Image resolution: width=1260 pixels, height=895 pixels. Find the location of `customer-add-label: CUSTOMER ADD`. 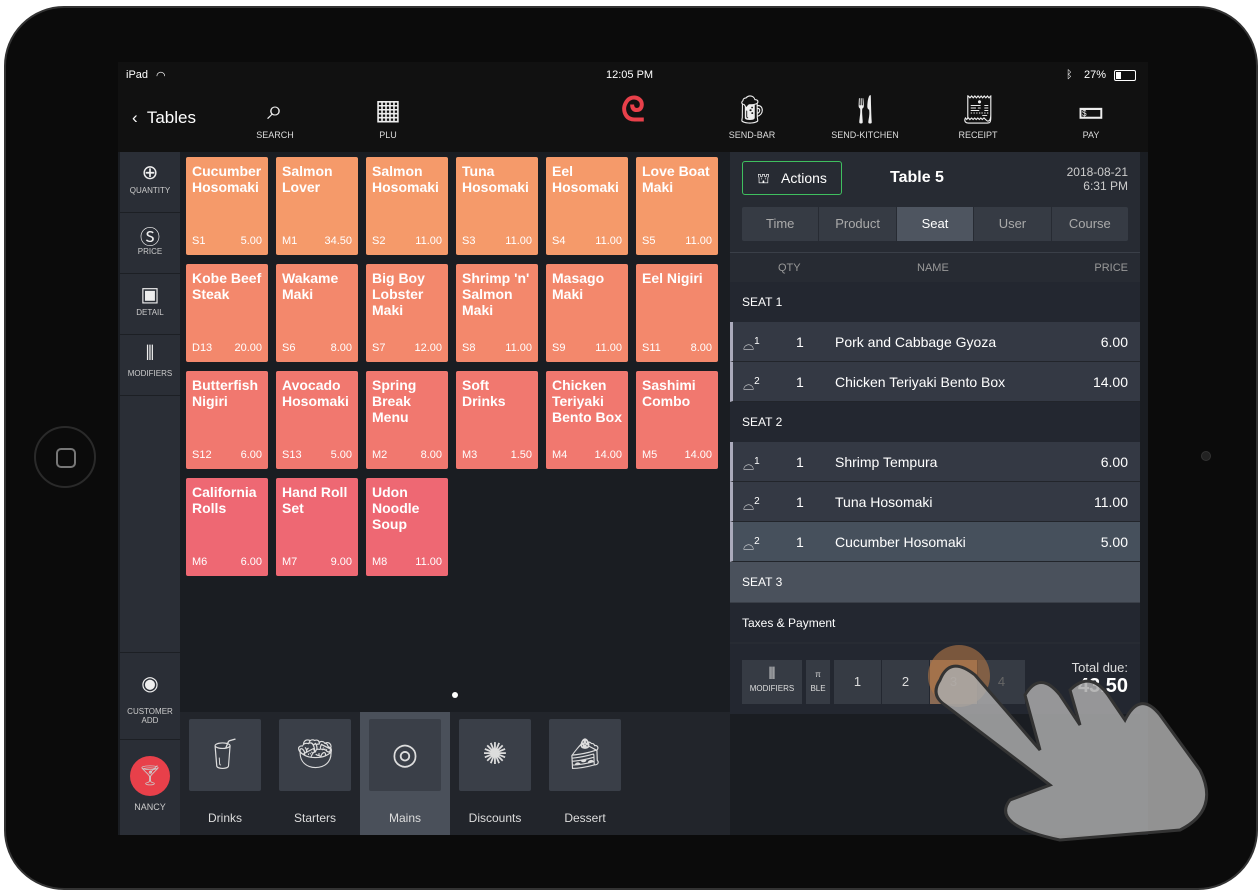

customer-add-label: CUSTOMER ADD is located at coordinates (150, 716).